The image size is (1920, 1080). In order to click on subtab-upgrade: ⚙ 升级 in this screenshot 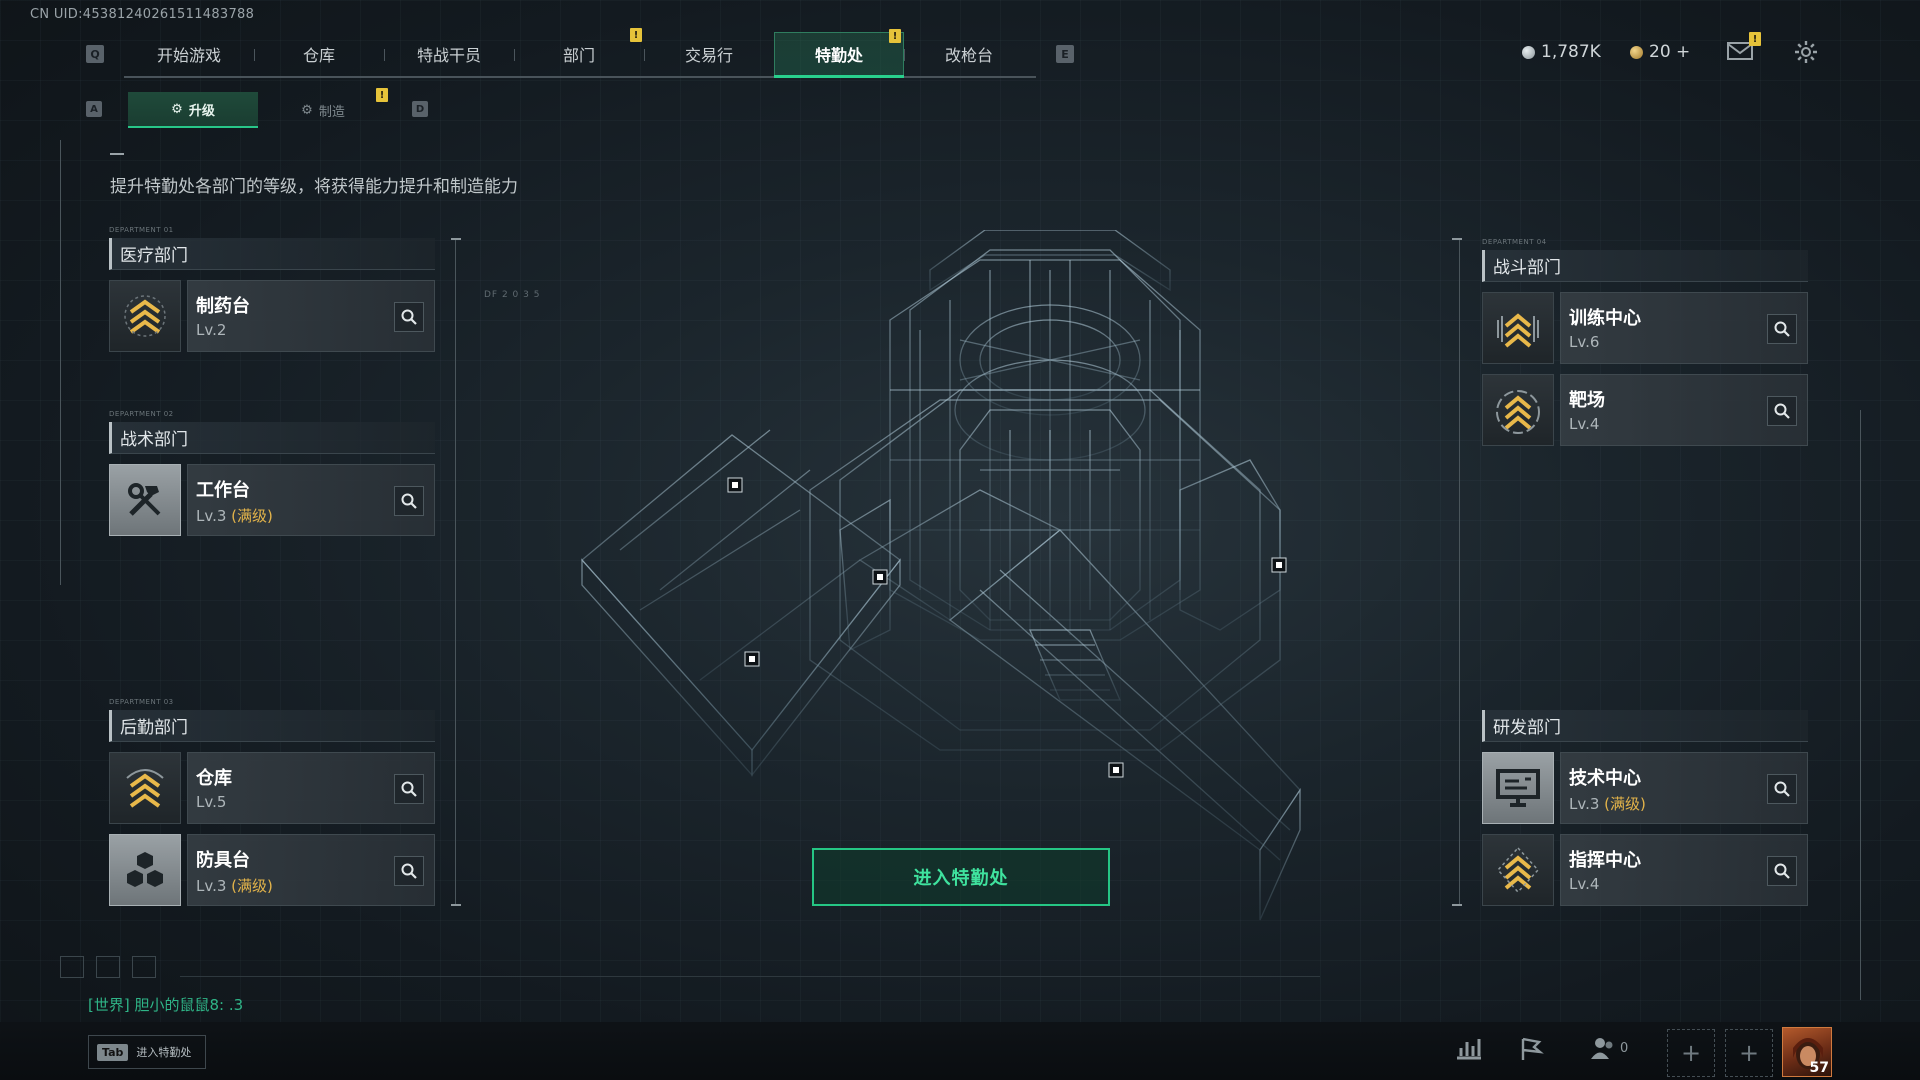, I will do `click(193, 110)`.